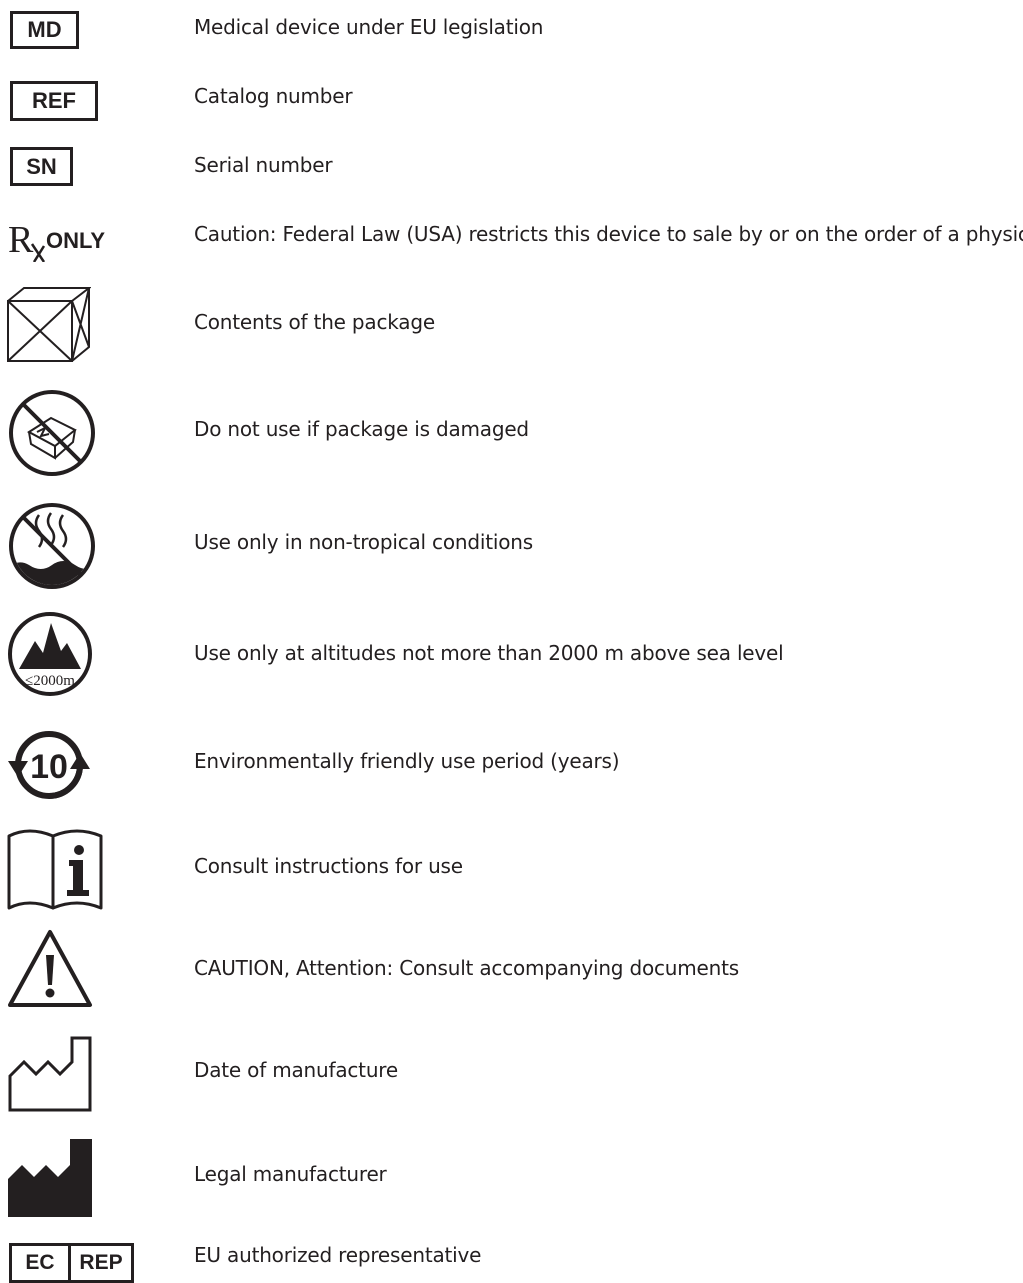 The height and width of the screenshot is (1283, 1023). Describe the element at coordinates (71, 1263) in the screenshot. I see `ec-rep-symbol: EC REP` at that location.